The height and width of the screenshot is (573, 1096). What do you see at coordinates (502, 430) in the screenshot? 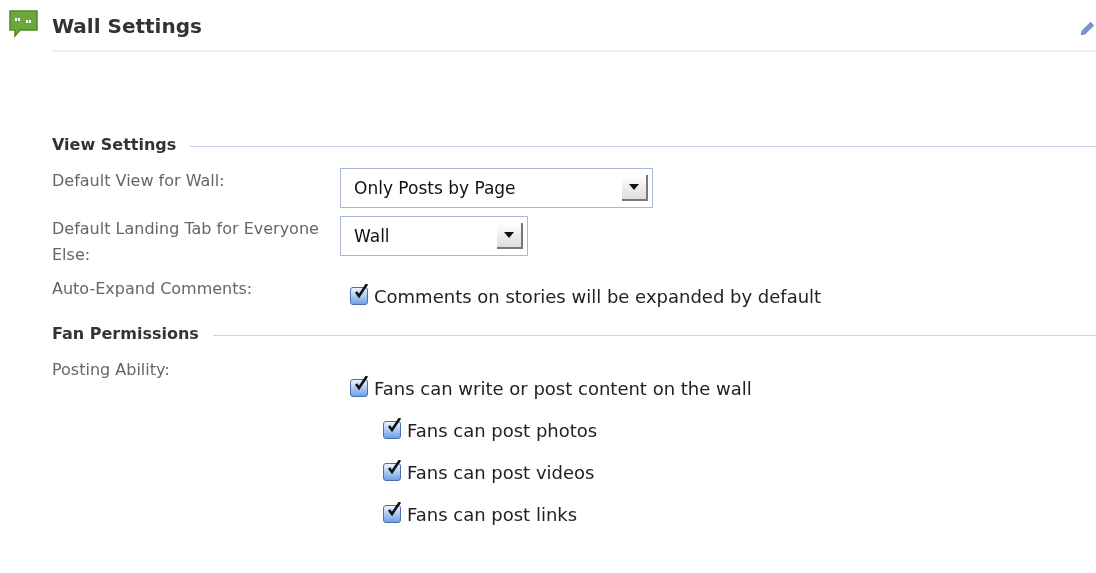
I see `checkbox-label: Fans can post photos` at bounding box center [502, 430].